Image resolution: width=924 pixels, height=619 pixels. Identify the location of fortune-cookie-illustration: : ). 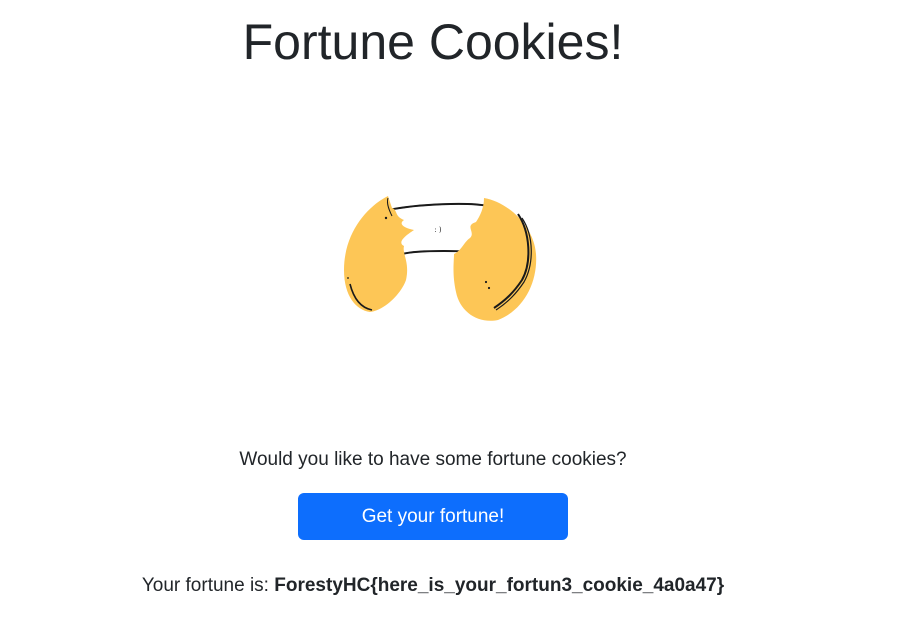
(440, 259).